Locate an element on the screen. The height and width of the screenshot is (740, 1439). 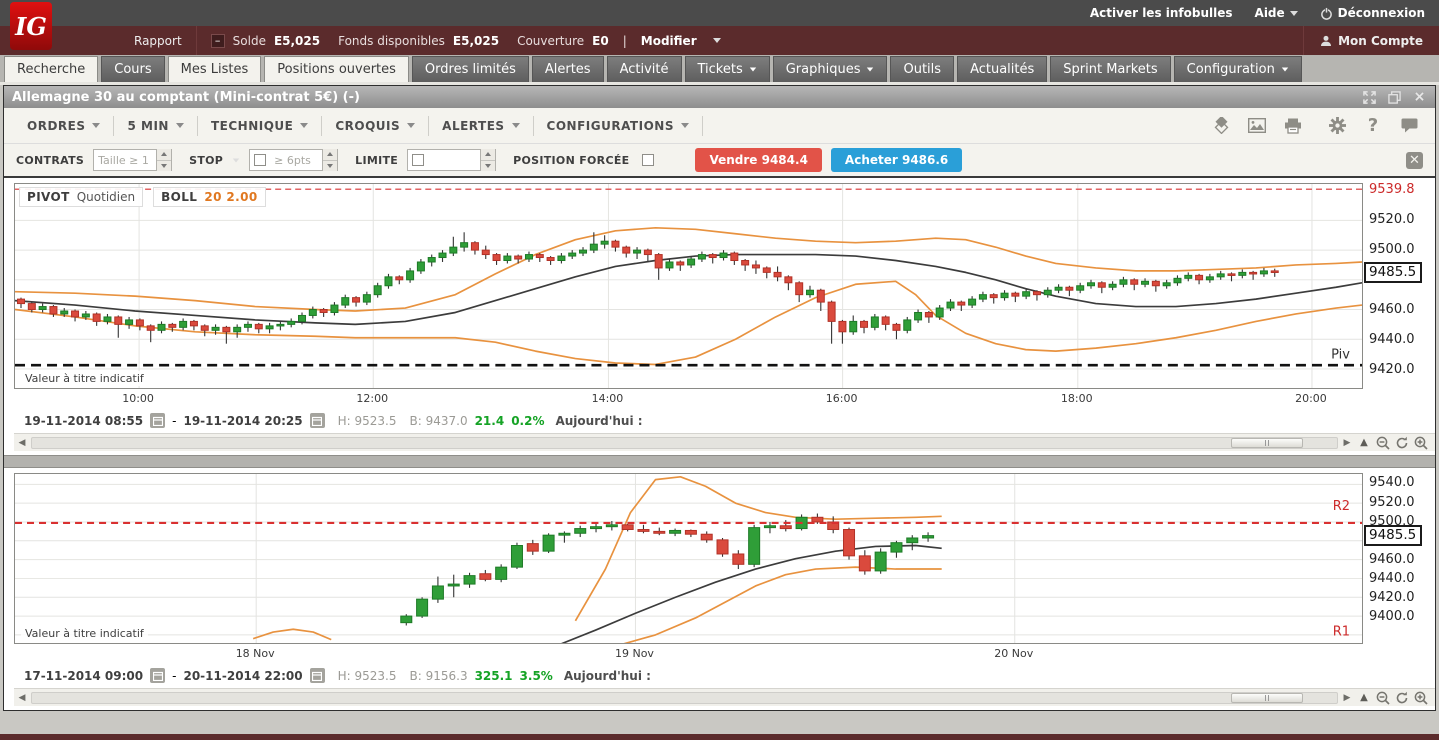
close-order-panel-icon: ✕ is located at coordinates (1414, 160).